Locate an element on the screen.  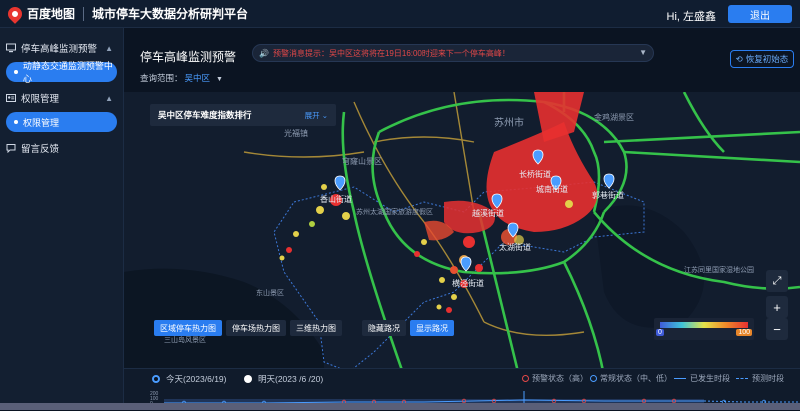
sidebar-group-label: 权限管理 is located at coordinates (40, 99).